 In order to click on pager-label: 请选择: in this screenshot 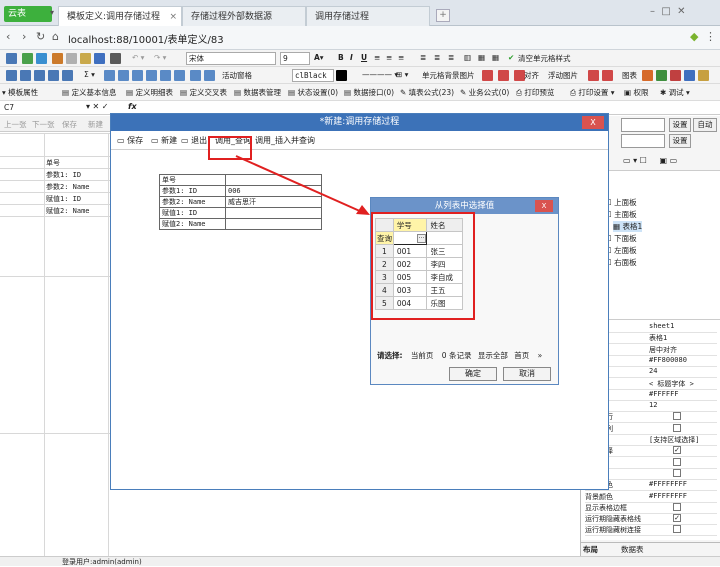, I will do `click(390, 355)`.